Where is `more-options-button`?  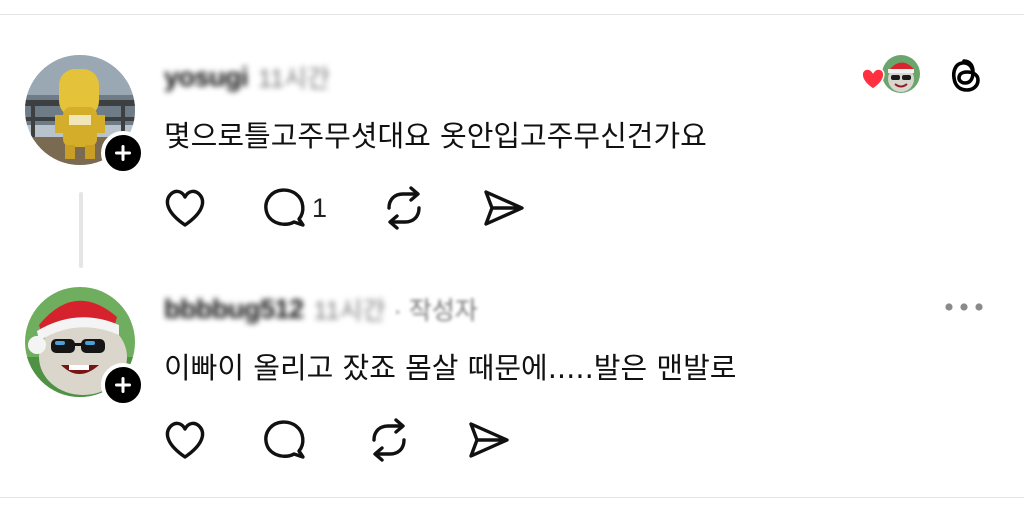 more-options-button is located at coordinates (964, 307).